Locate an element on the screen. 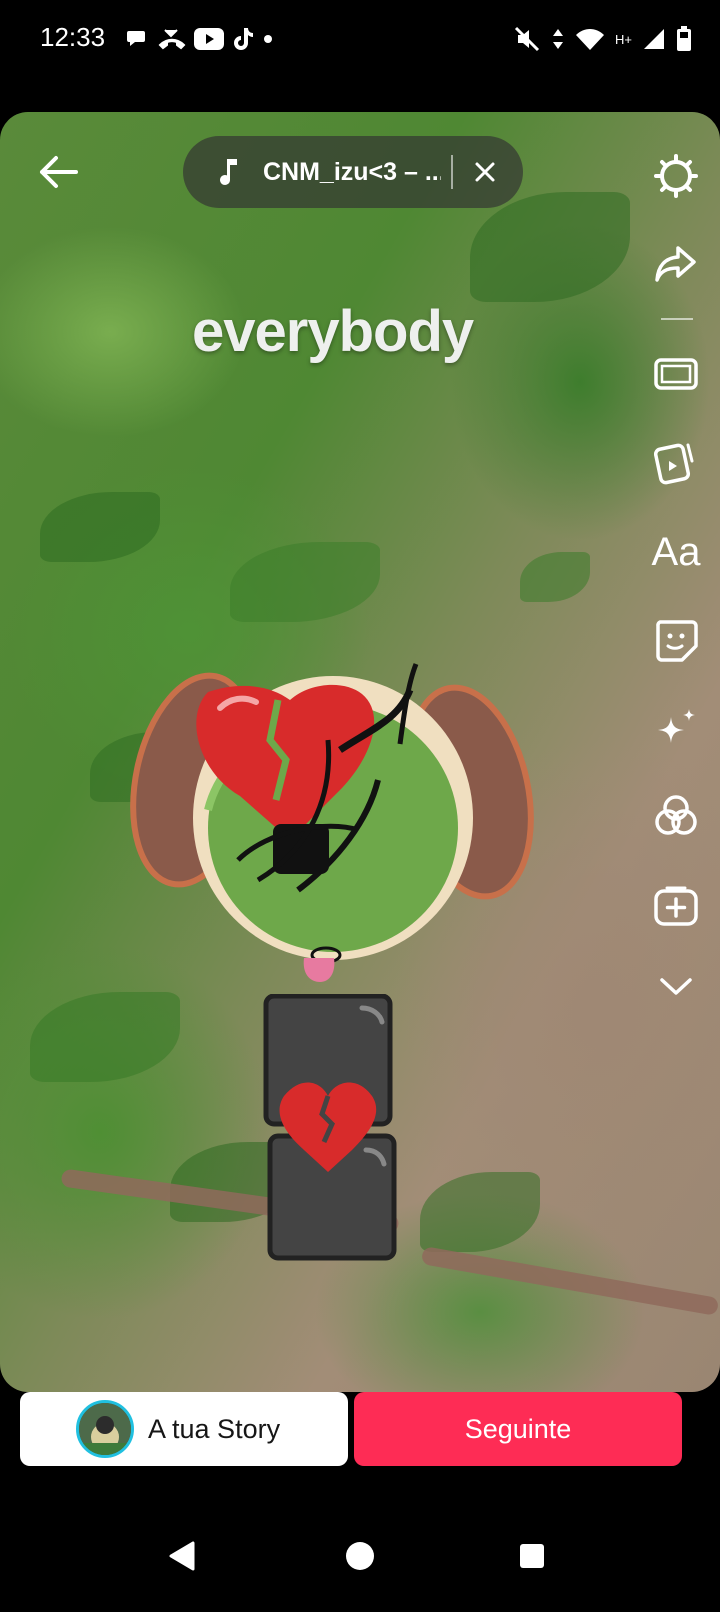  nav-recents-button is located at coordinates (532, 1556).